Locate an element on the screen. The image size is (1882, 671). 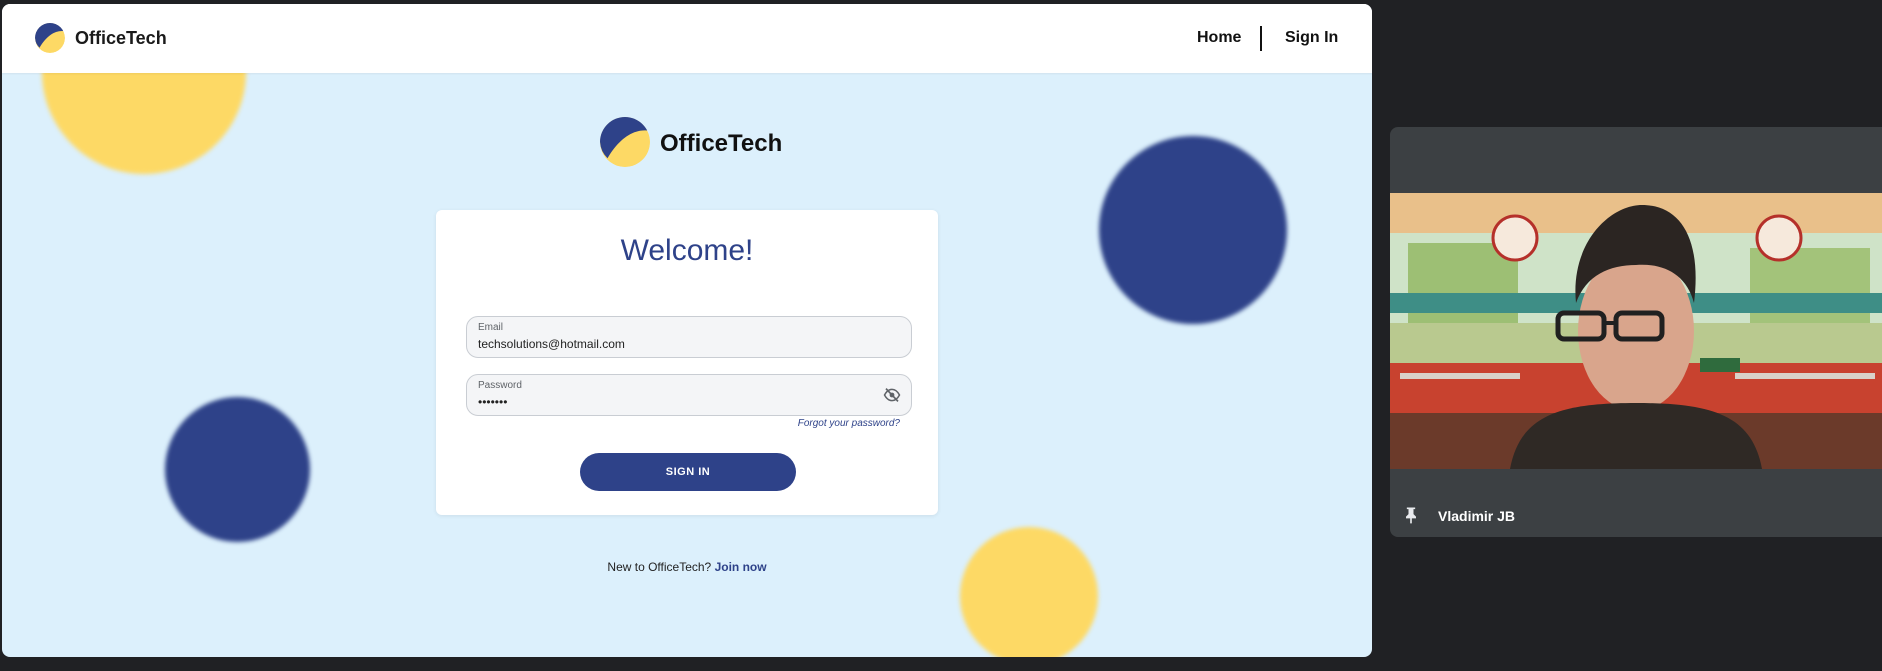
password-label: Password is located at coordinates (500, 385).